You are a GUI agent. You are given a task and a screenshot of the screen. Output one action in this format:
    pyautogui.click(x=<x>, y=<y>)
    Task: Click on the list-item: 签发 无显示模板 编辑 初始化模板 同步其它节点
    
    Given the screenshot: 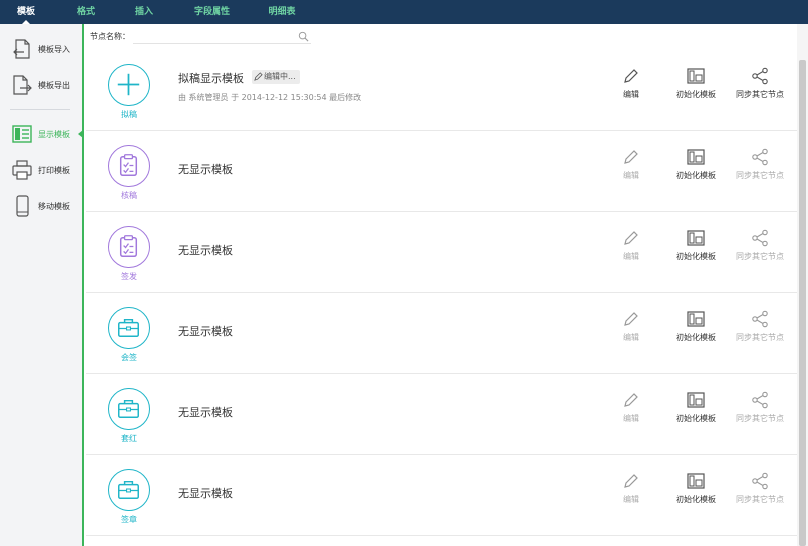 What is the action you would take?
    pyautogui.click(x=441, y=252)
    